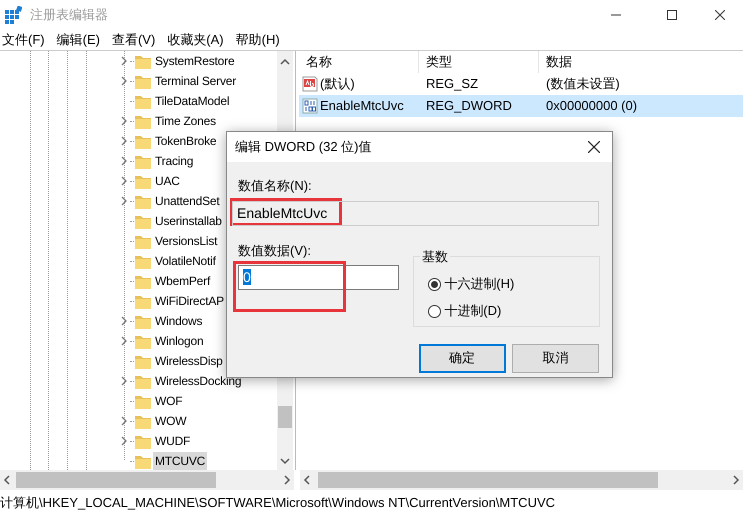  What do you see at coordinates (672, 15) in the screenshot?
I see `maximize-icon` at bounding box center [672, 15].